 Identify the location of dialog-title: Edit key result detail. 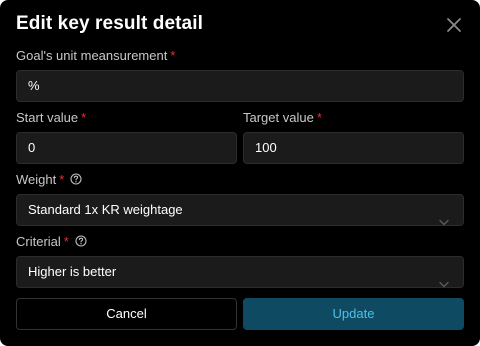
(109, 23).